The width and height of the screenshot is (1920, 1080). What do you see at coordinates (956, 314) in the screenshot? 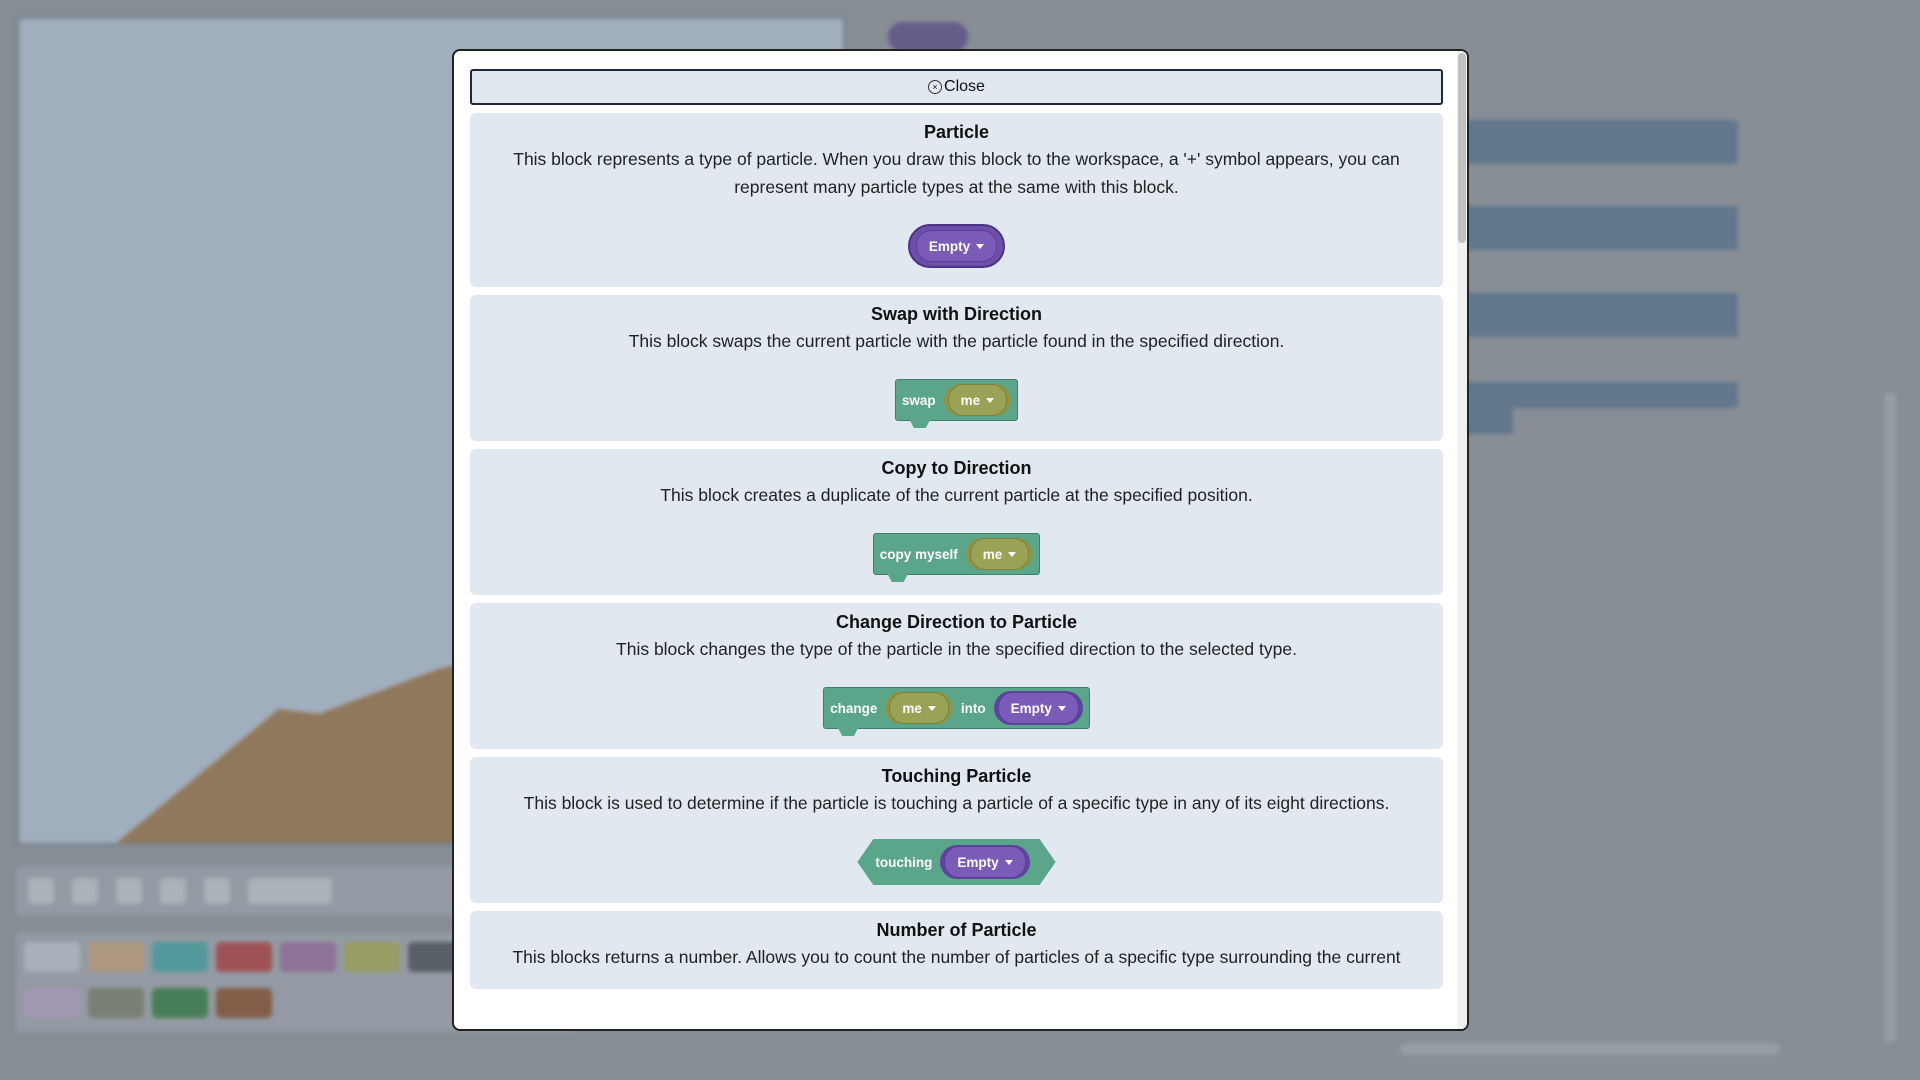
I see `card-title: Swap with Direction` at bounding box center [956, 314].